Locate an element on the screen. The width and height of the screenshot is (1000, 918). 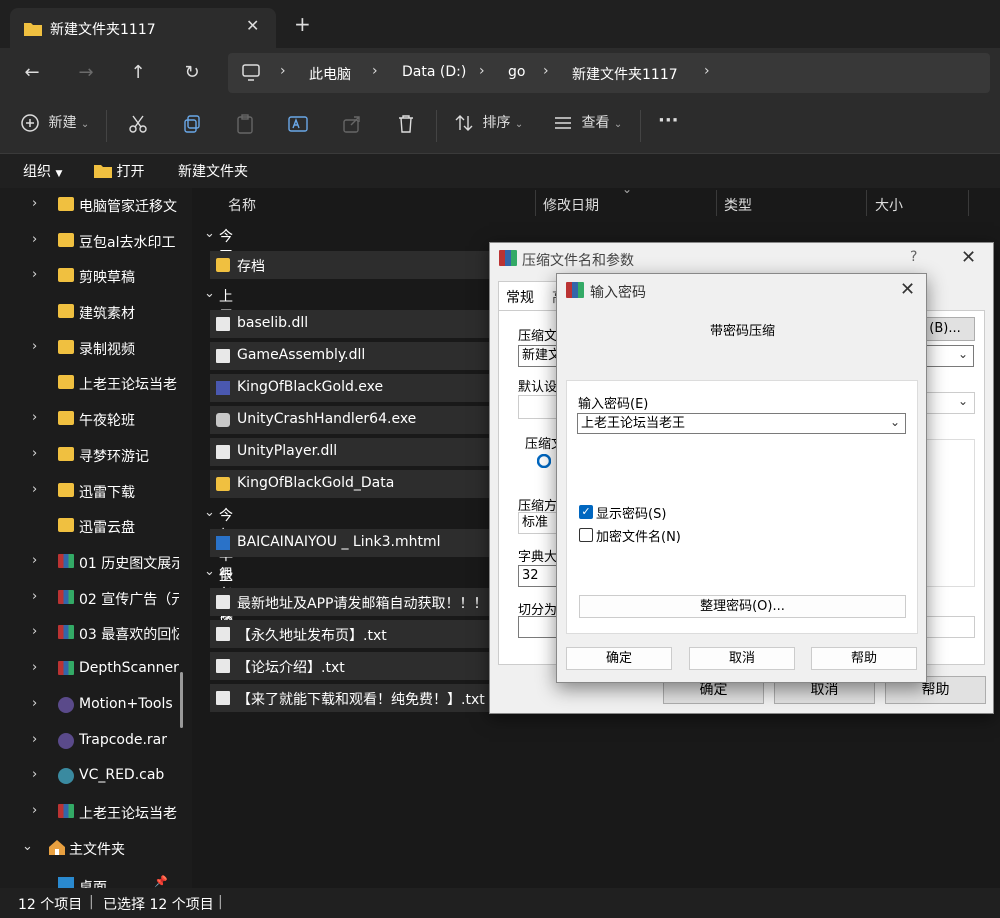
file-row: 存档 is located at coordinates (355, 265).